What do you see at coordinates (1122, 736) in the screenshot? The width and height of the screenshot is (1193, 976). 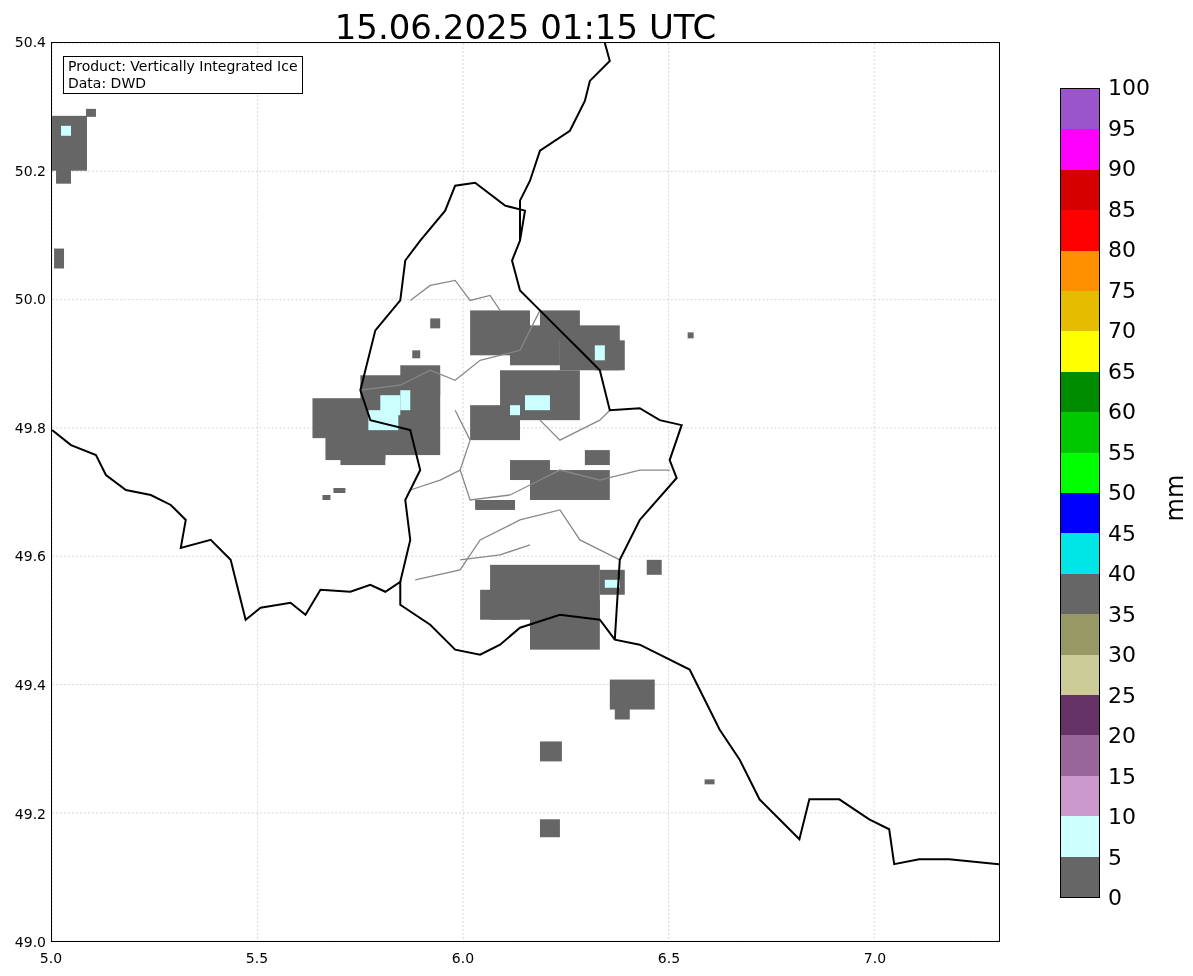 I see `colorbar-tick-label: 20` at bounding box center [1122, 736].